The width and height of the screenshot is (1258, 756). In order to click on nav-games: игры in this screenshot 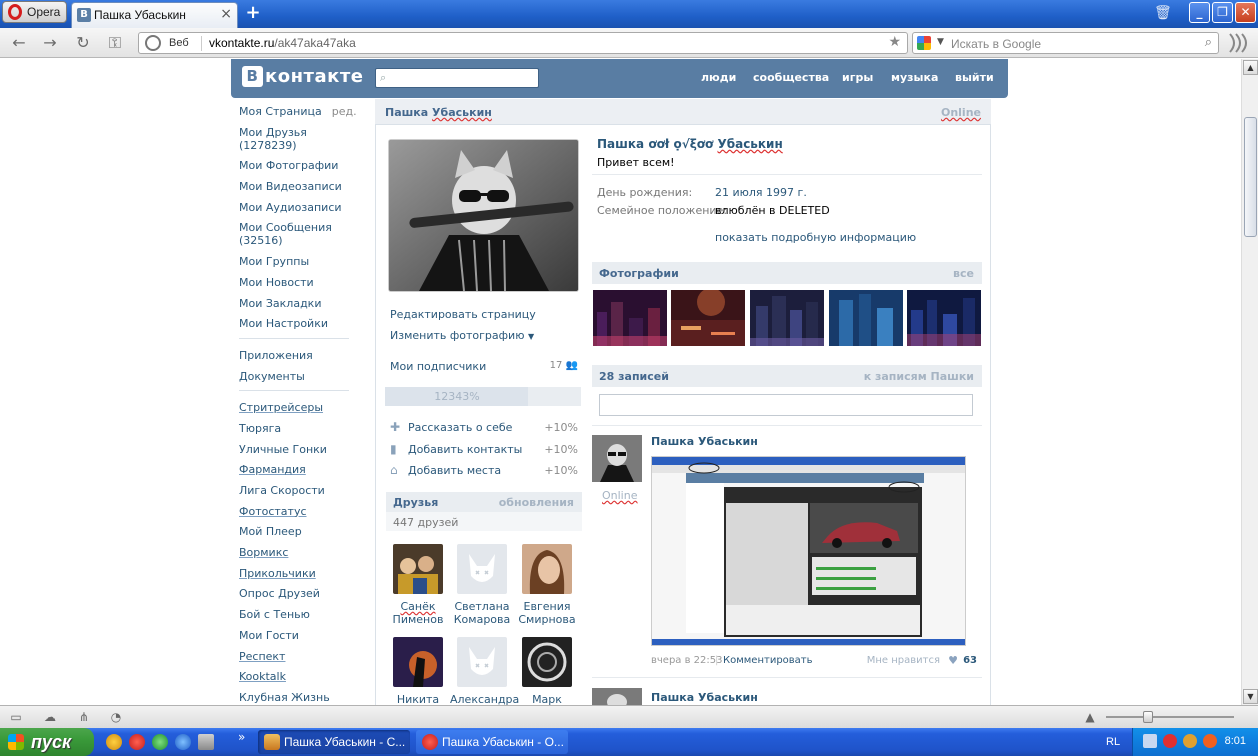, I will do `click(857, 77)`.